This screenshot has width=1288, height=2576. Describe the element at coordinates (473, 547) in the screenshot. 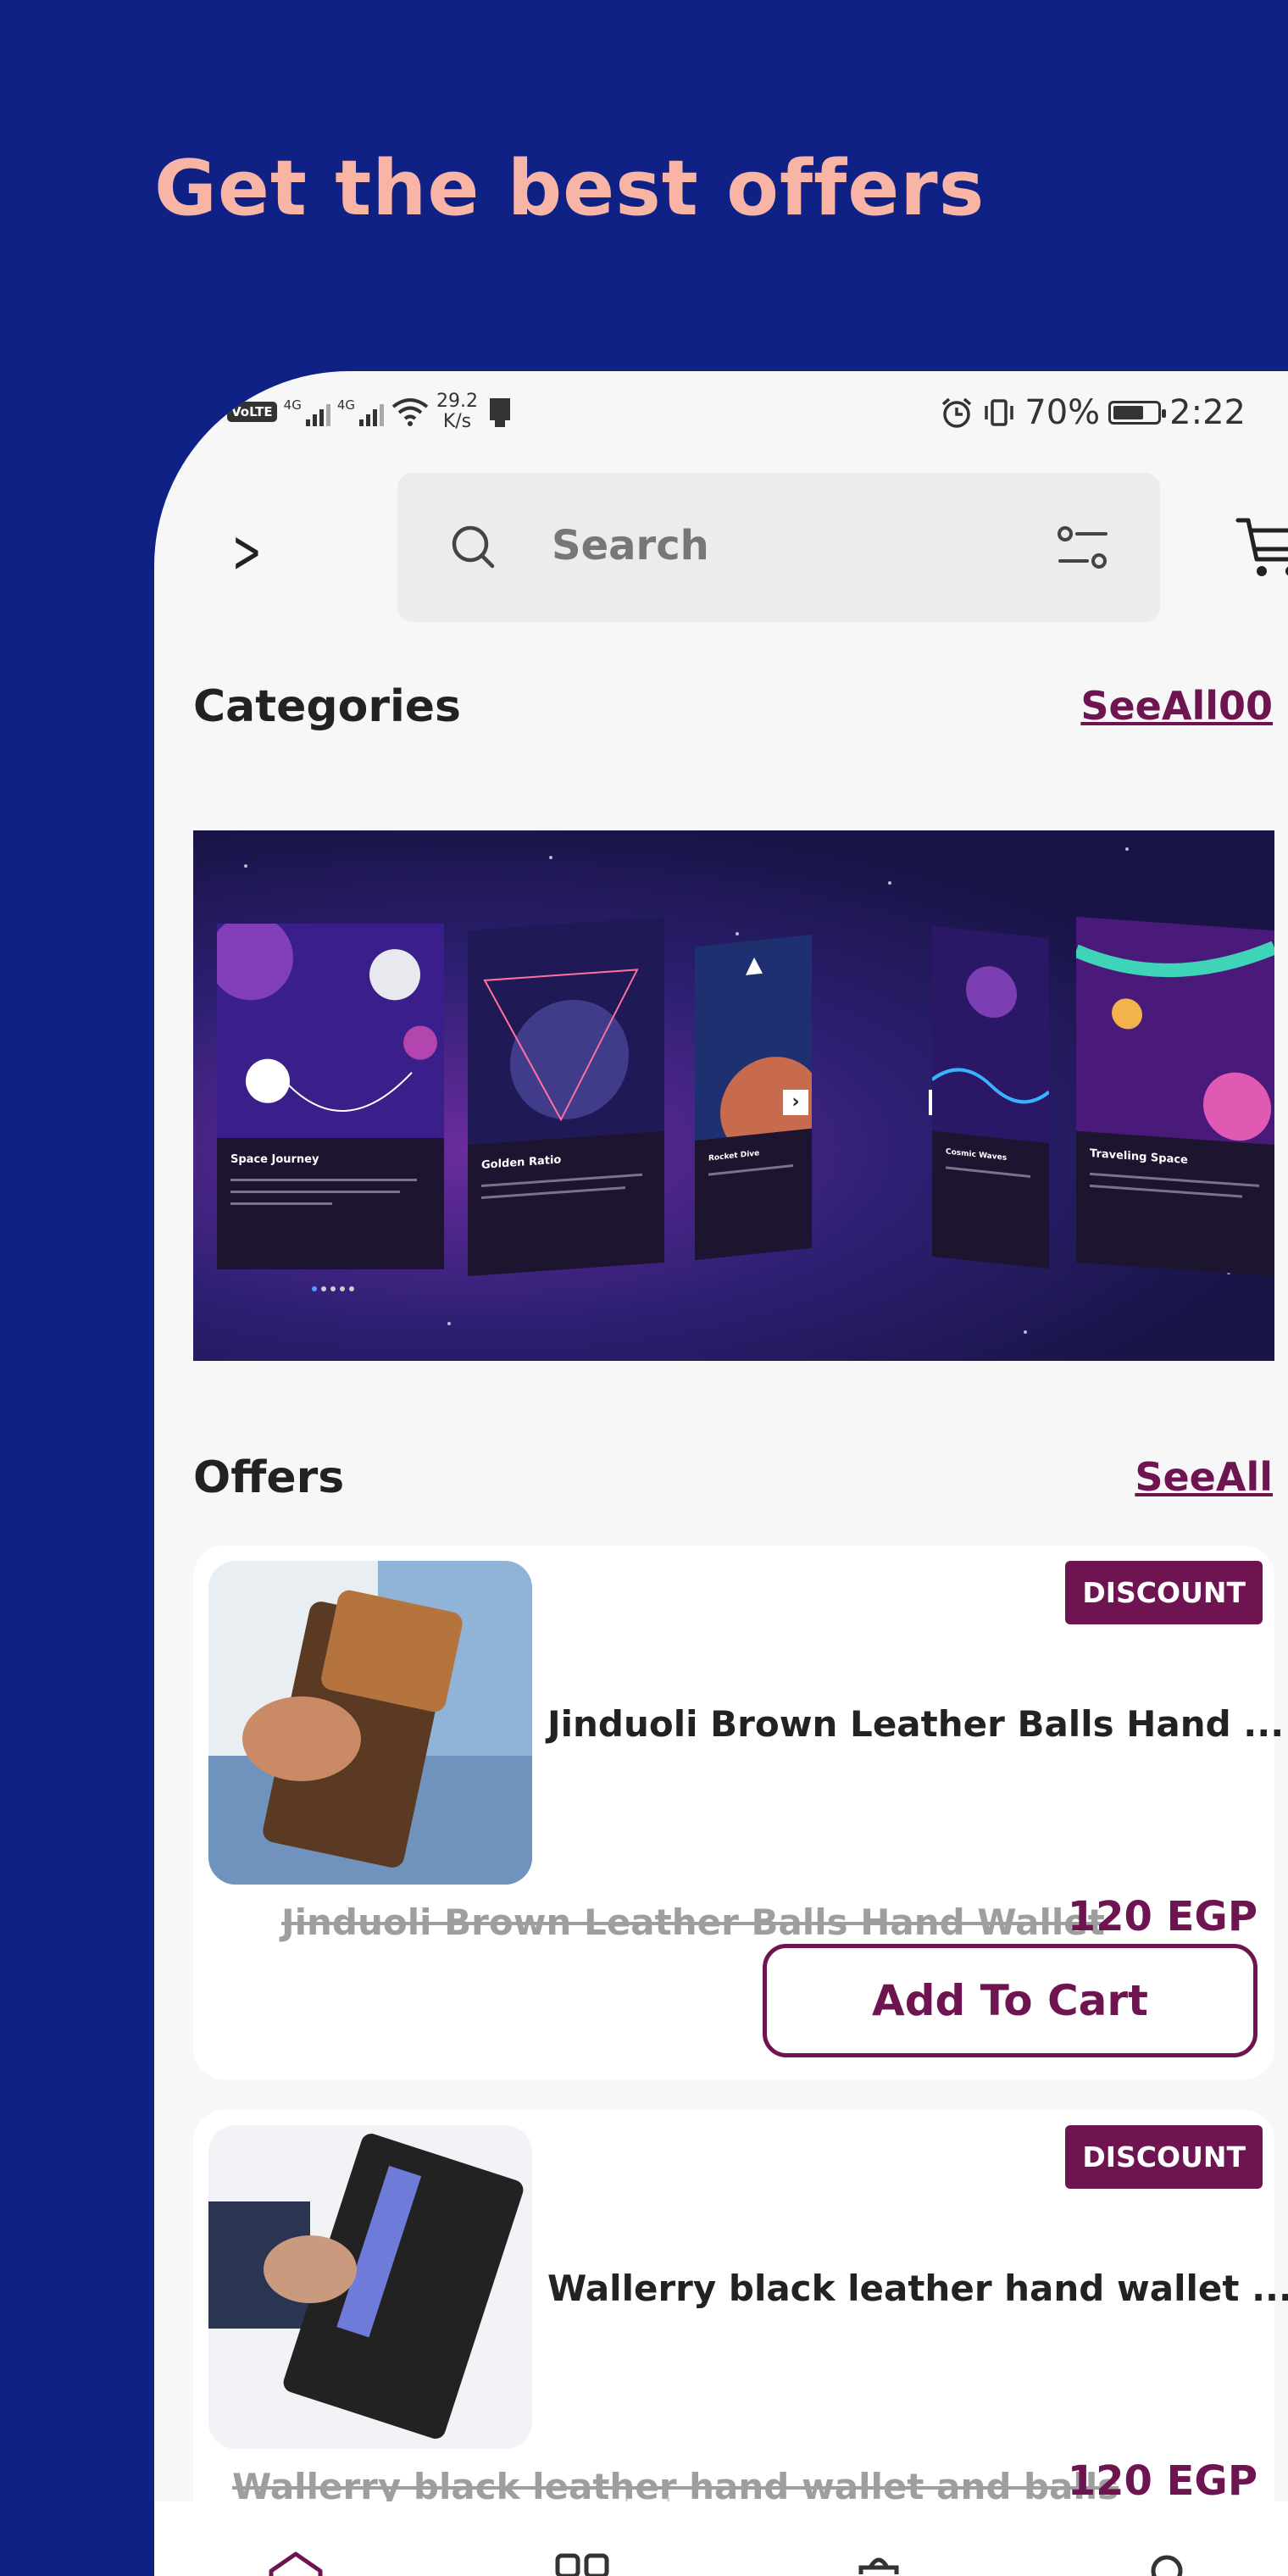

I see `search-icon` at that location.